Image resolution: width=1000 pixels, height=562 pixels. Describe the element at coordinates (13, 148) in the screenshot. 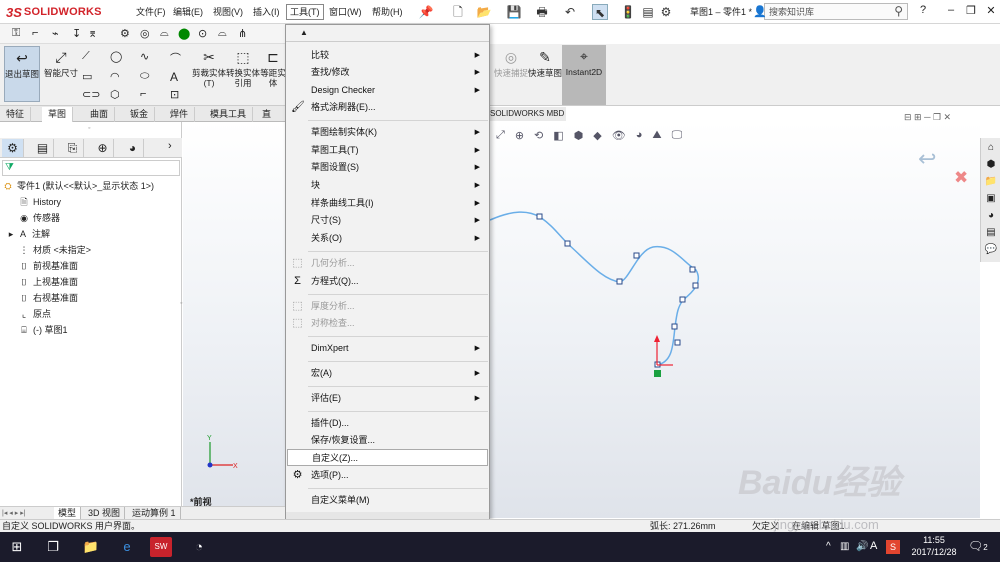

I see `feature-tree-tab-icon: ⚙` at that location.